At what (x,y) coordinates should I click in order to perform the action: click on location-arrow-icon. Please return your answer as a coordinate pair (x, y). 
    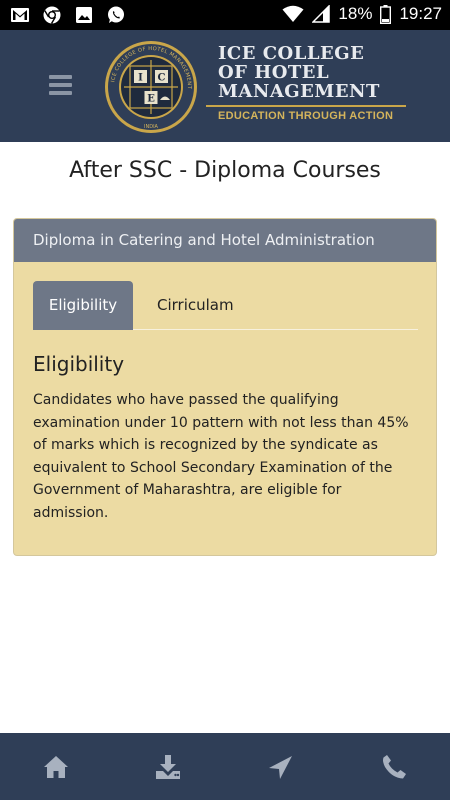
    Looking at the image, I should click on (280, 767).